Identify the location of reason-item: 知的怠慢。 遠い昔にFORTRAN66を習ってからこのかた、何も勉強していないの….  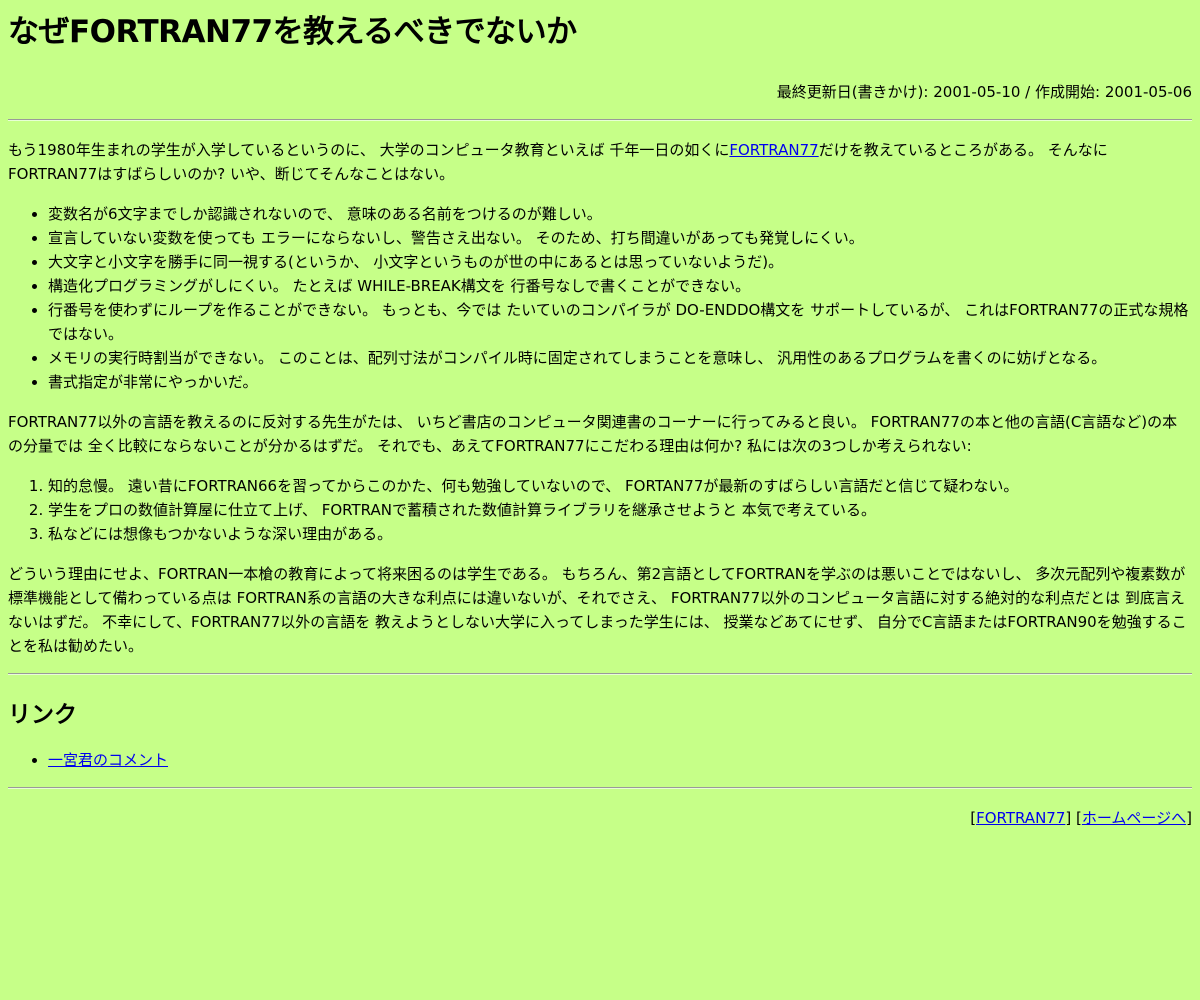
(620, 486).